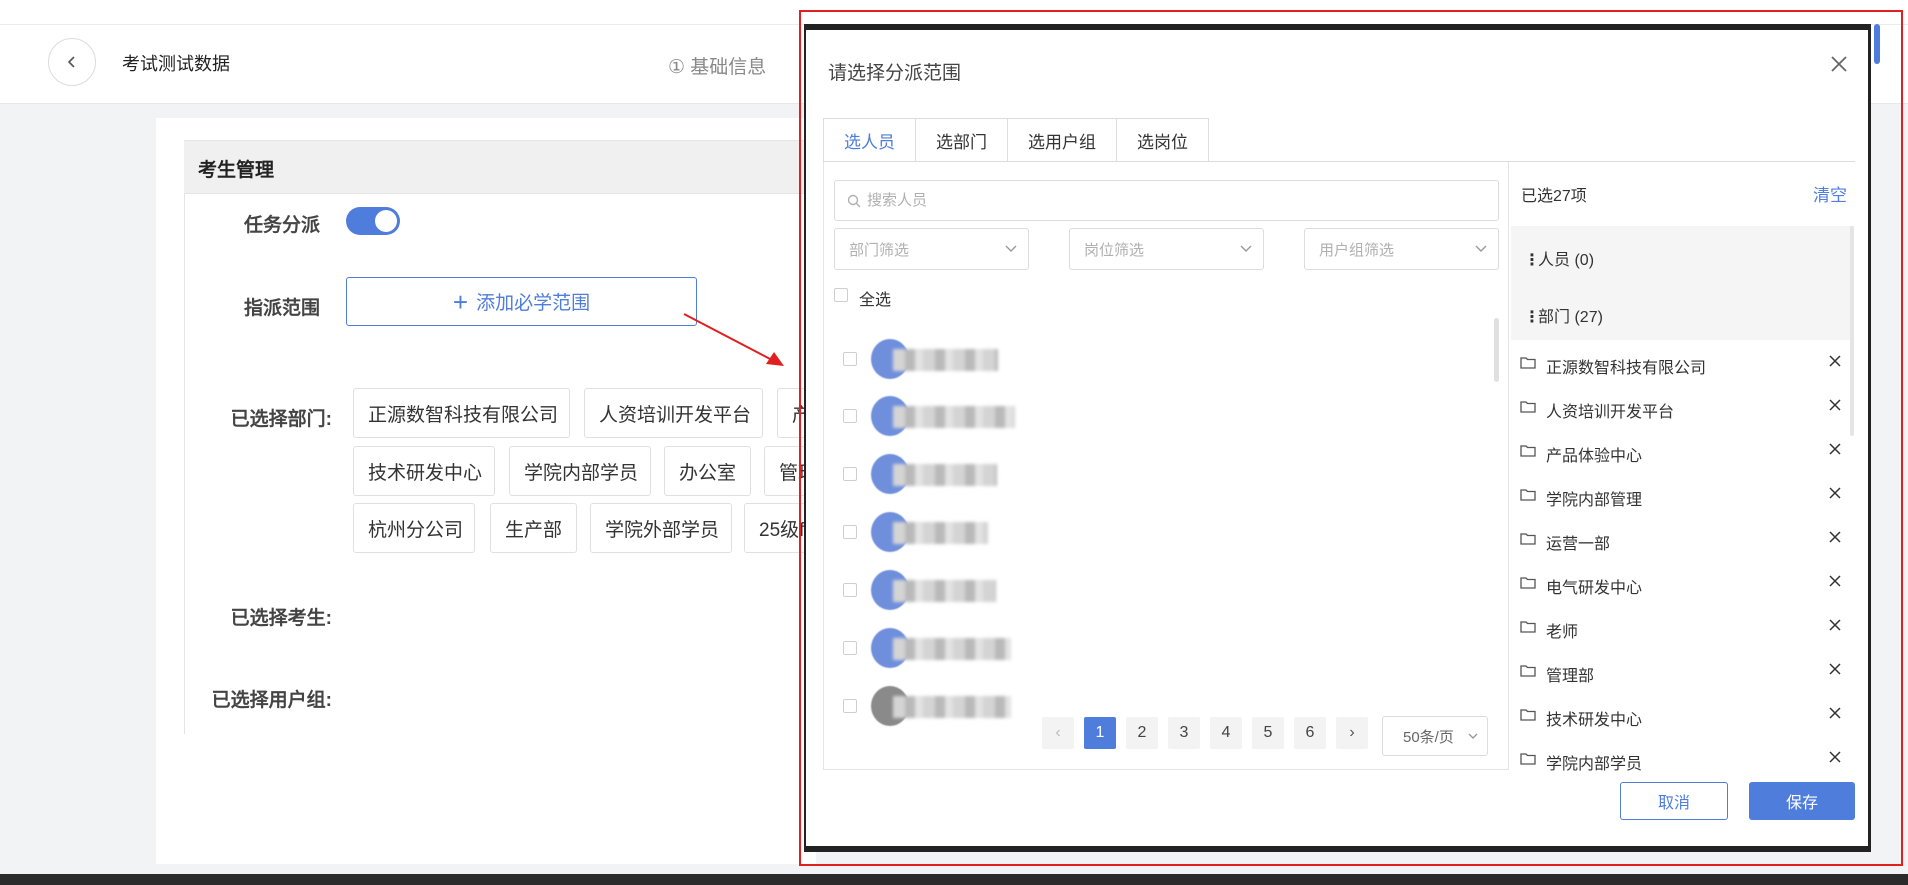 This screenshot has height=885, width=1908. Describe the element at coordinates (707, 471) in the screenshot. I see `dept-chip: 办公室` at that location.